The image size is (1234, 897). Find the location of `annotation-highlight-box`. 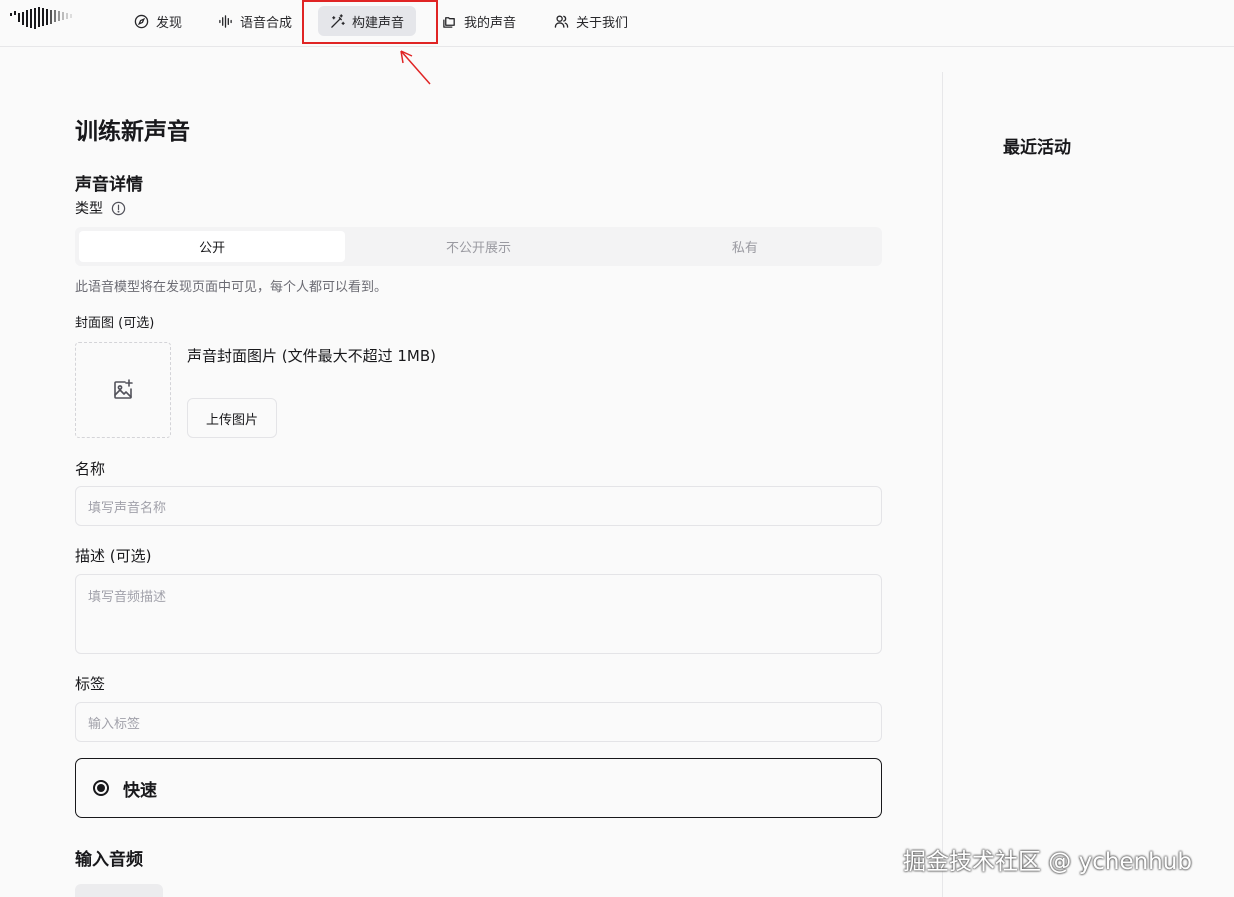

annotation-highlight-box is located at coordinates (370, 22).